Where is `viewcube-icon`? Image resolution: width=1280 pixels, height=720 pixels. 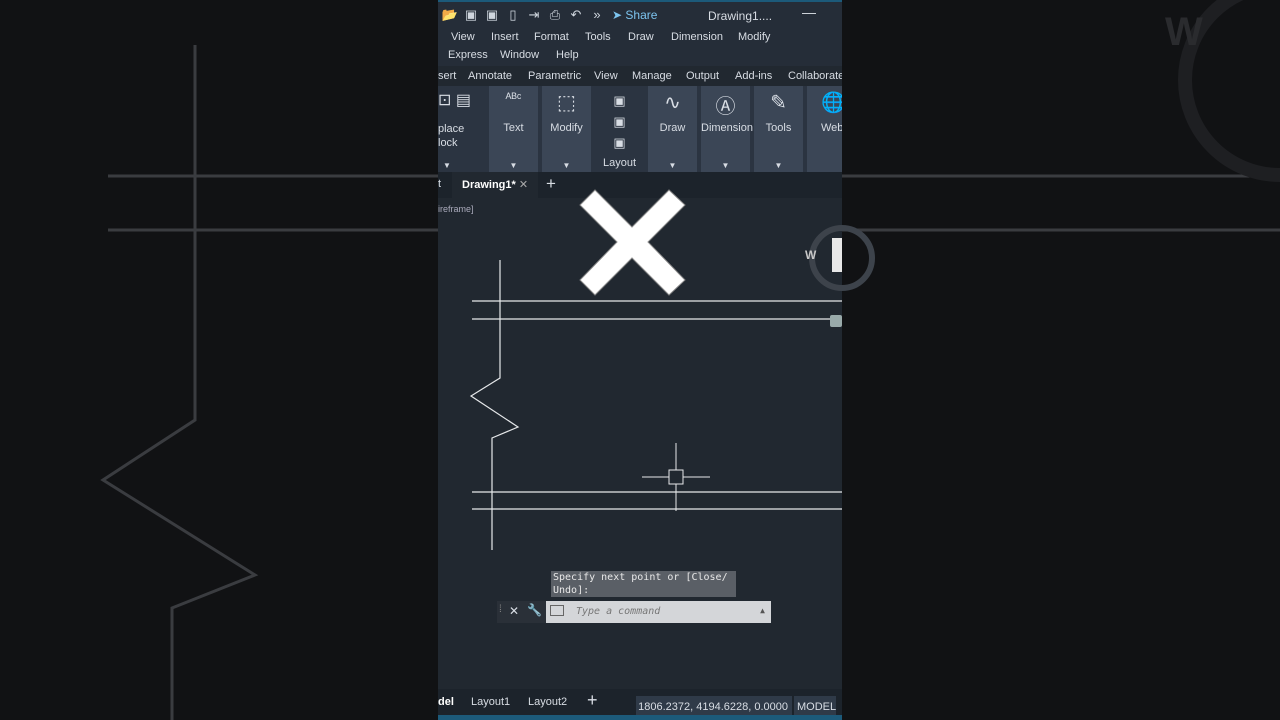 viewcube-icon is located at coordinates (842, 276).